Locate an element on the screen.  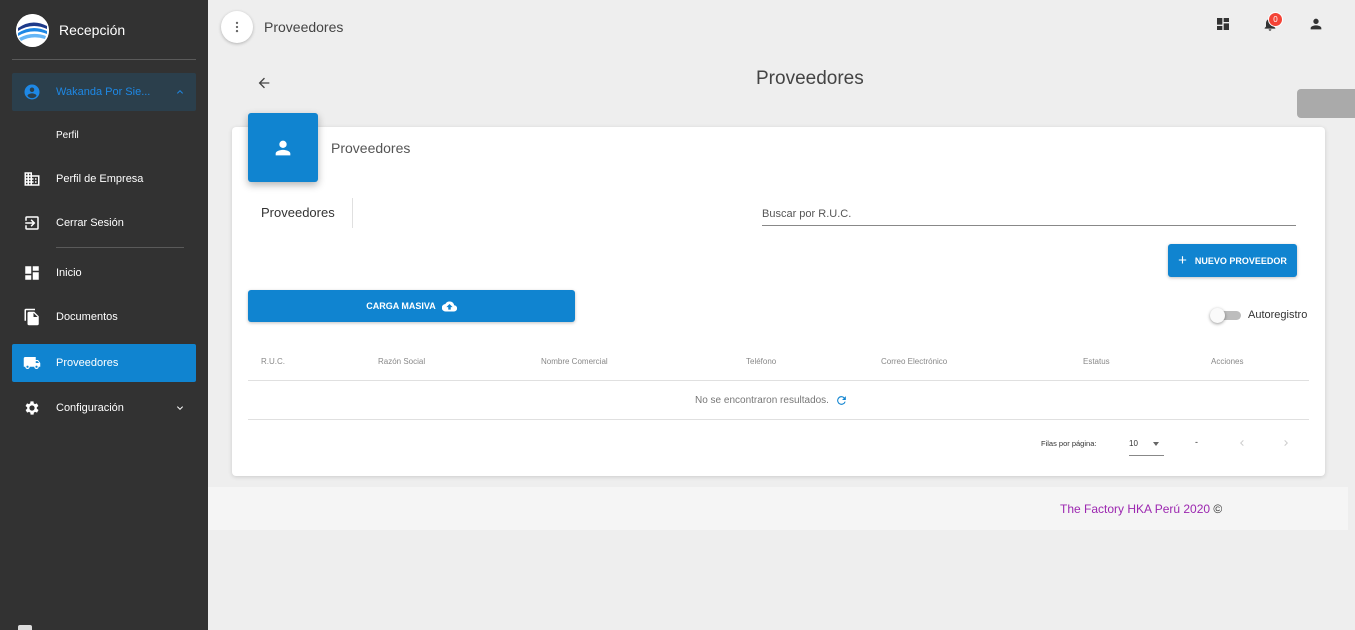
next-page-button is located at coordinates (1286, 442).